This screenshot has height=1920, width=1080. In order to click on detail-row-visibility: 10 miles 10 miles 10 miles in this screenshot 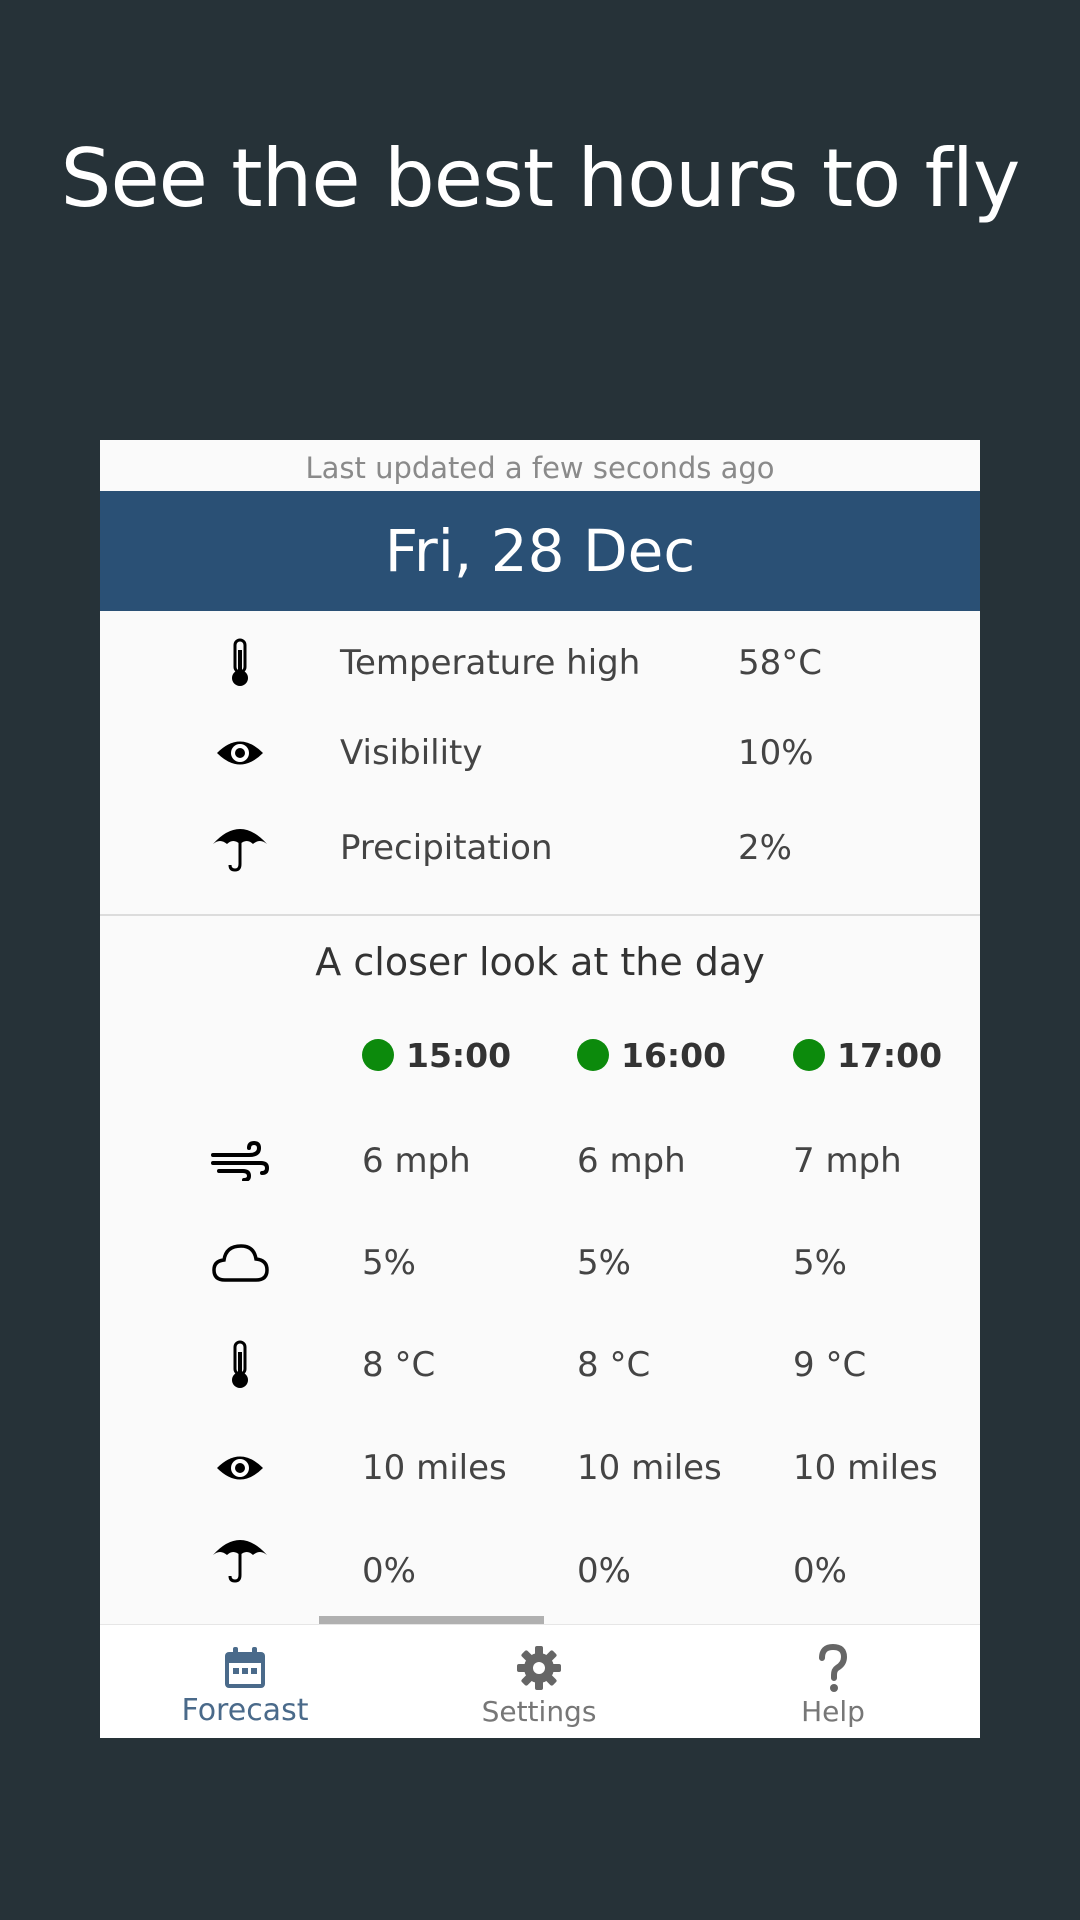, I will do `click(540, 1468)`.